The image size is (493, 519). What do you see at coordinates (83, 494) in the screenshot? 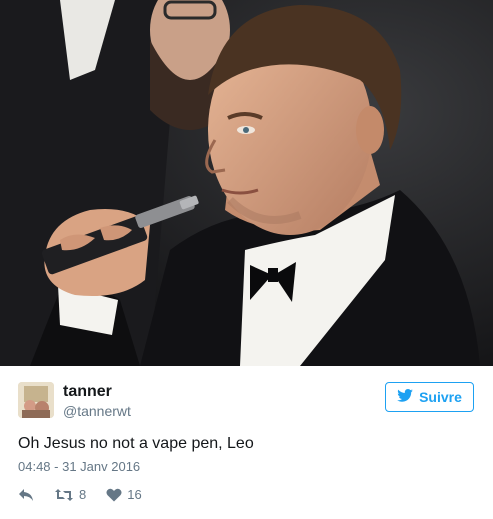
I see `retweet-count: 8` at bounding box center [83, 494].